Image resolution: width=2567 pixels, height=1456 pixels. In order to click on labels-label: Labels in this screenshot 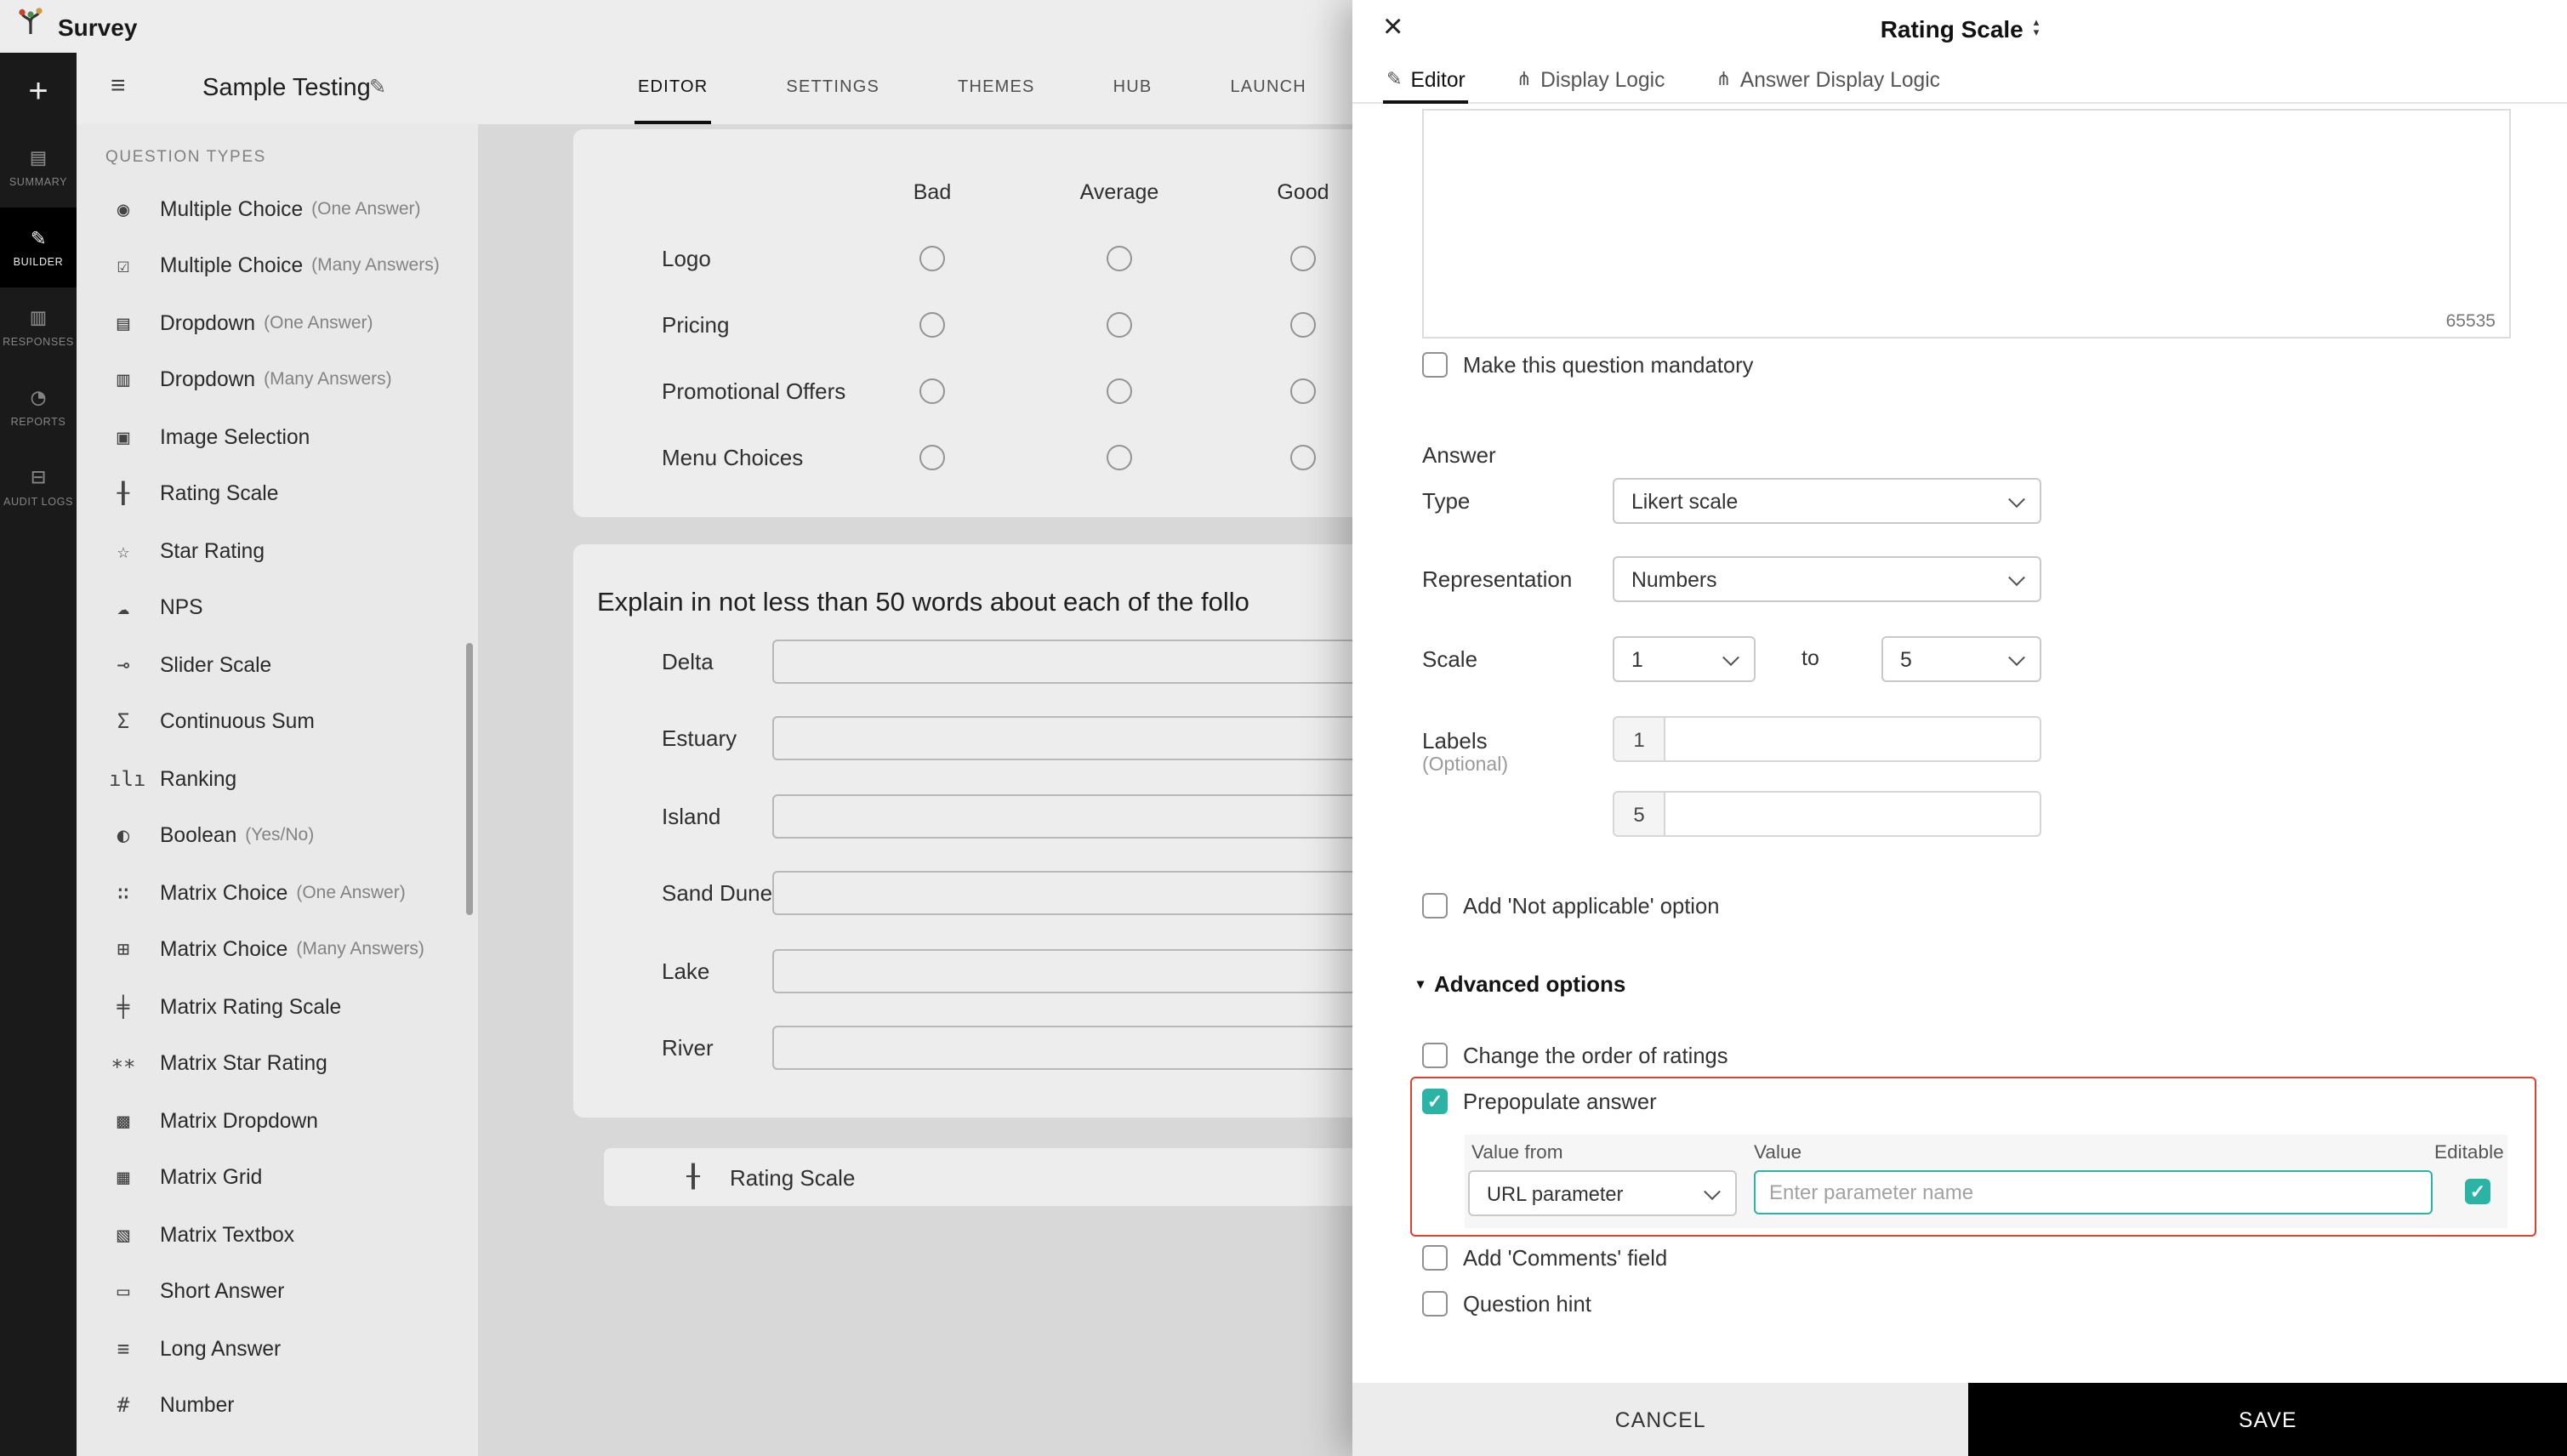, I will do `click(1455, 741)`.